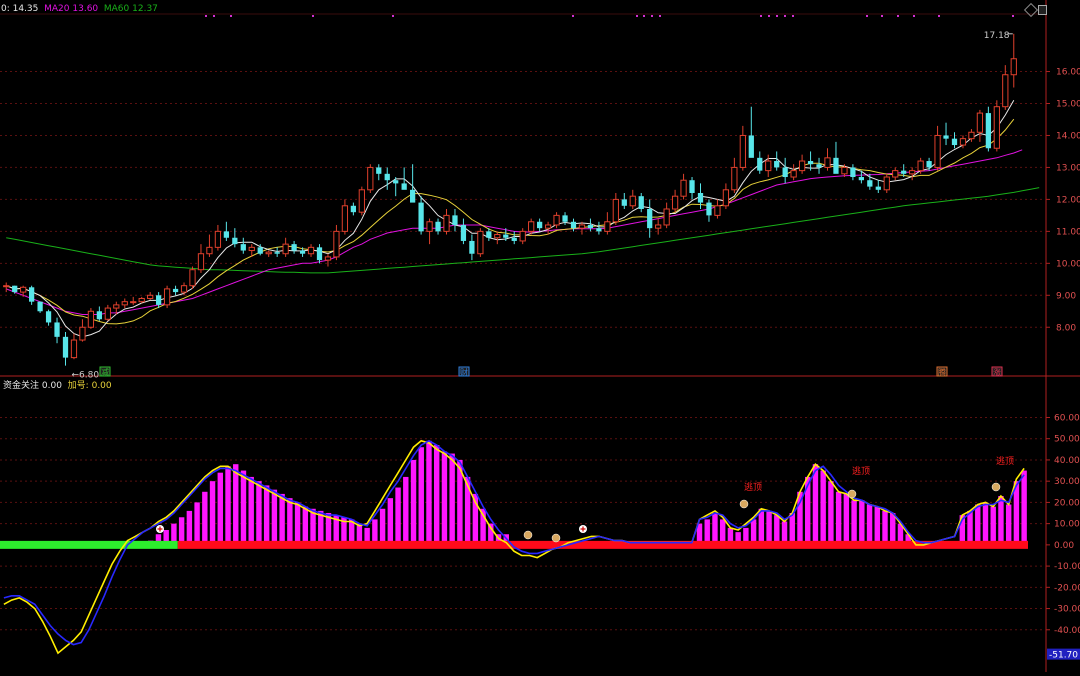 This screenshot has width=1080, height=676. I want to click on event-flag-text: 财, so click(464, 372).